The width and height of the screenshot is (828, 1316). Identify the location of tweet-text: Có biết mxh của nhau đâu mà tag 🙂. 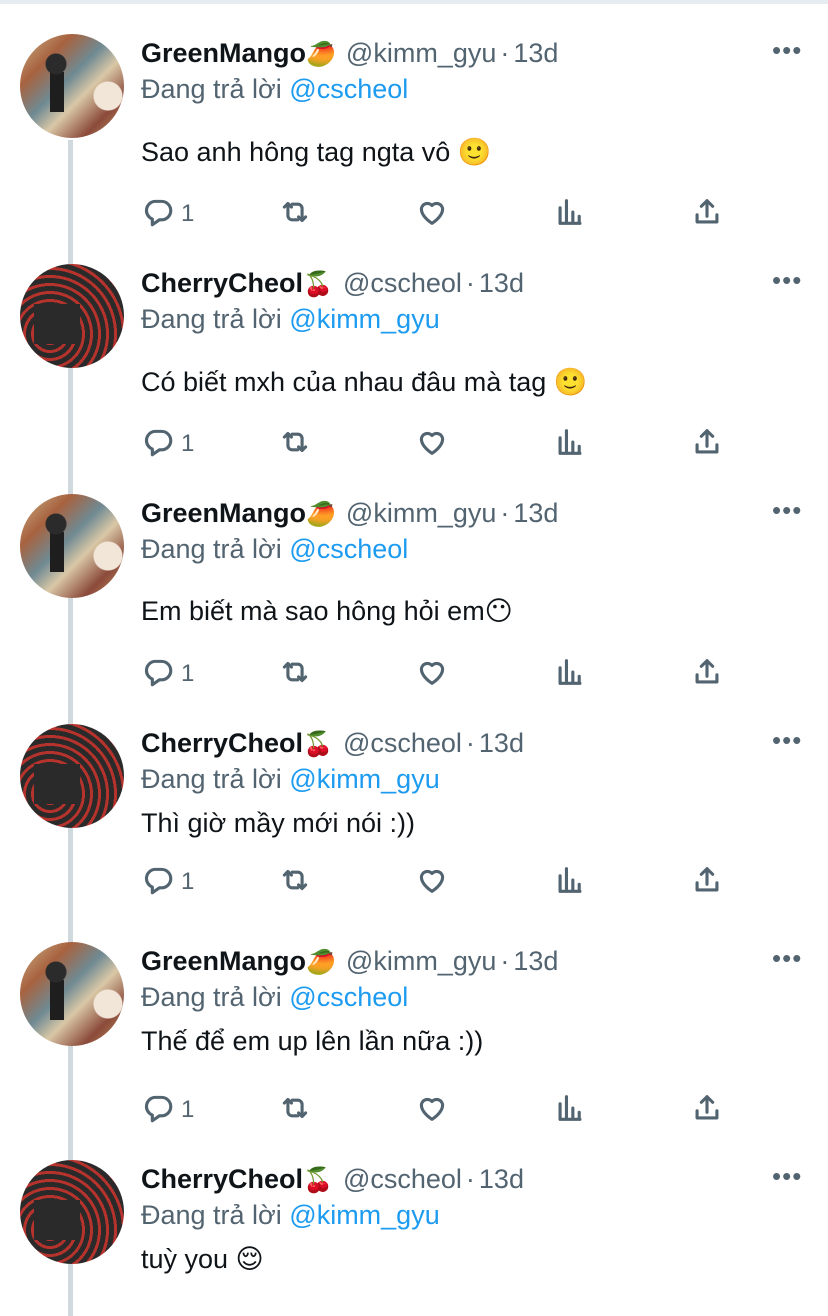
(364, 382).